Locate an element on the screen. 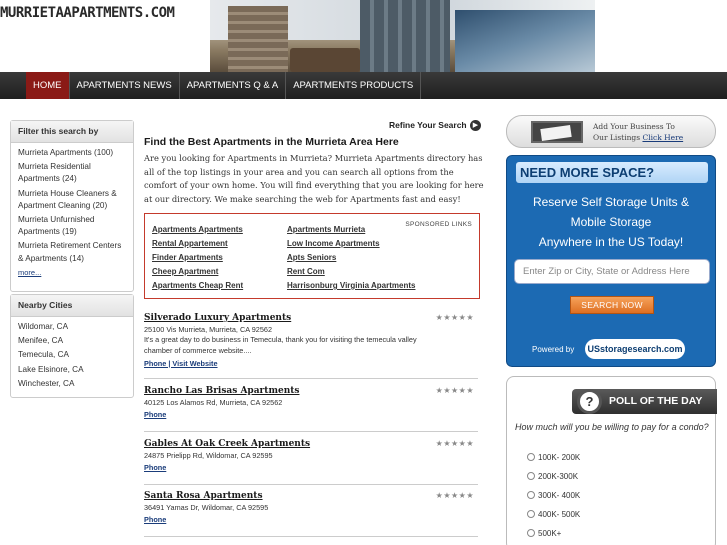 The width and height of the screenshot is (727, 545). poll-option: 400K- 500K is located at coordinates (553, 514).